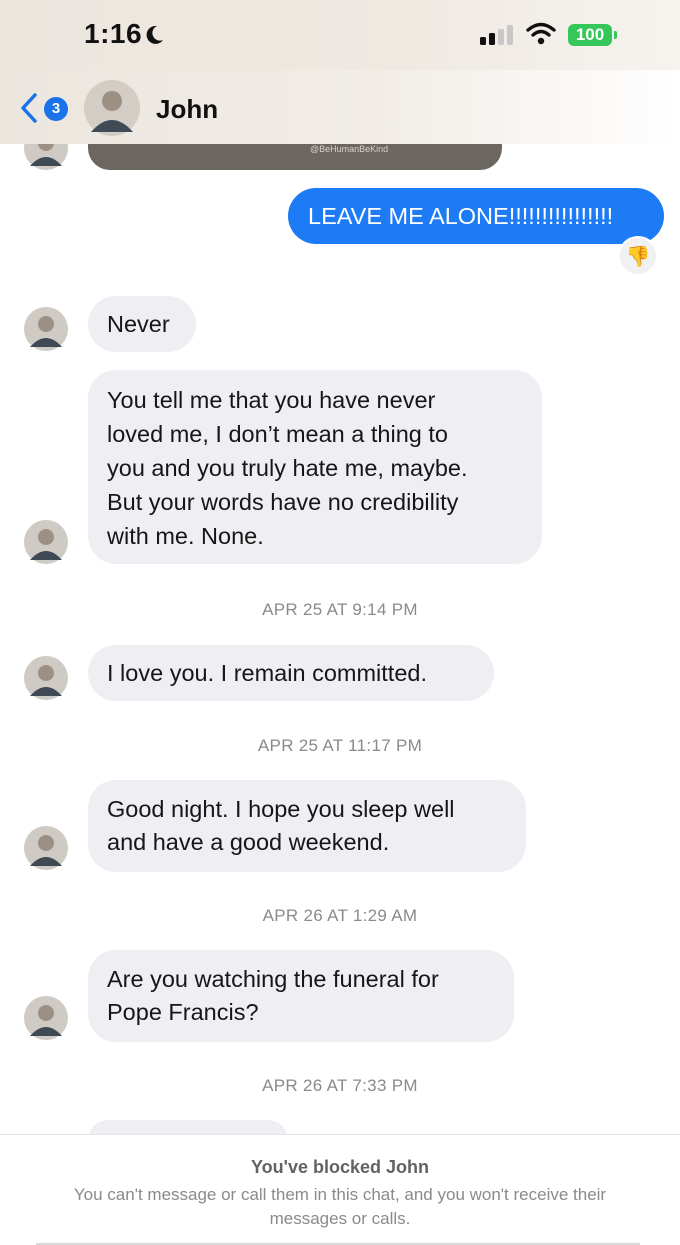 The width and height of the screenshot is (680, 1245). Describe the element at coordinates (287, 468) in the screenshot. I see `message-line: you and you truly hate me, maybe.` at that location.